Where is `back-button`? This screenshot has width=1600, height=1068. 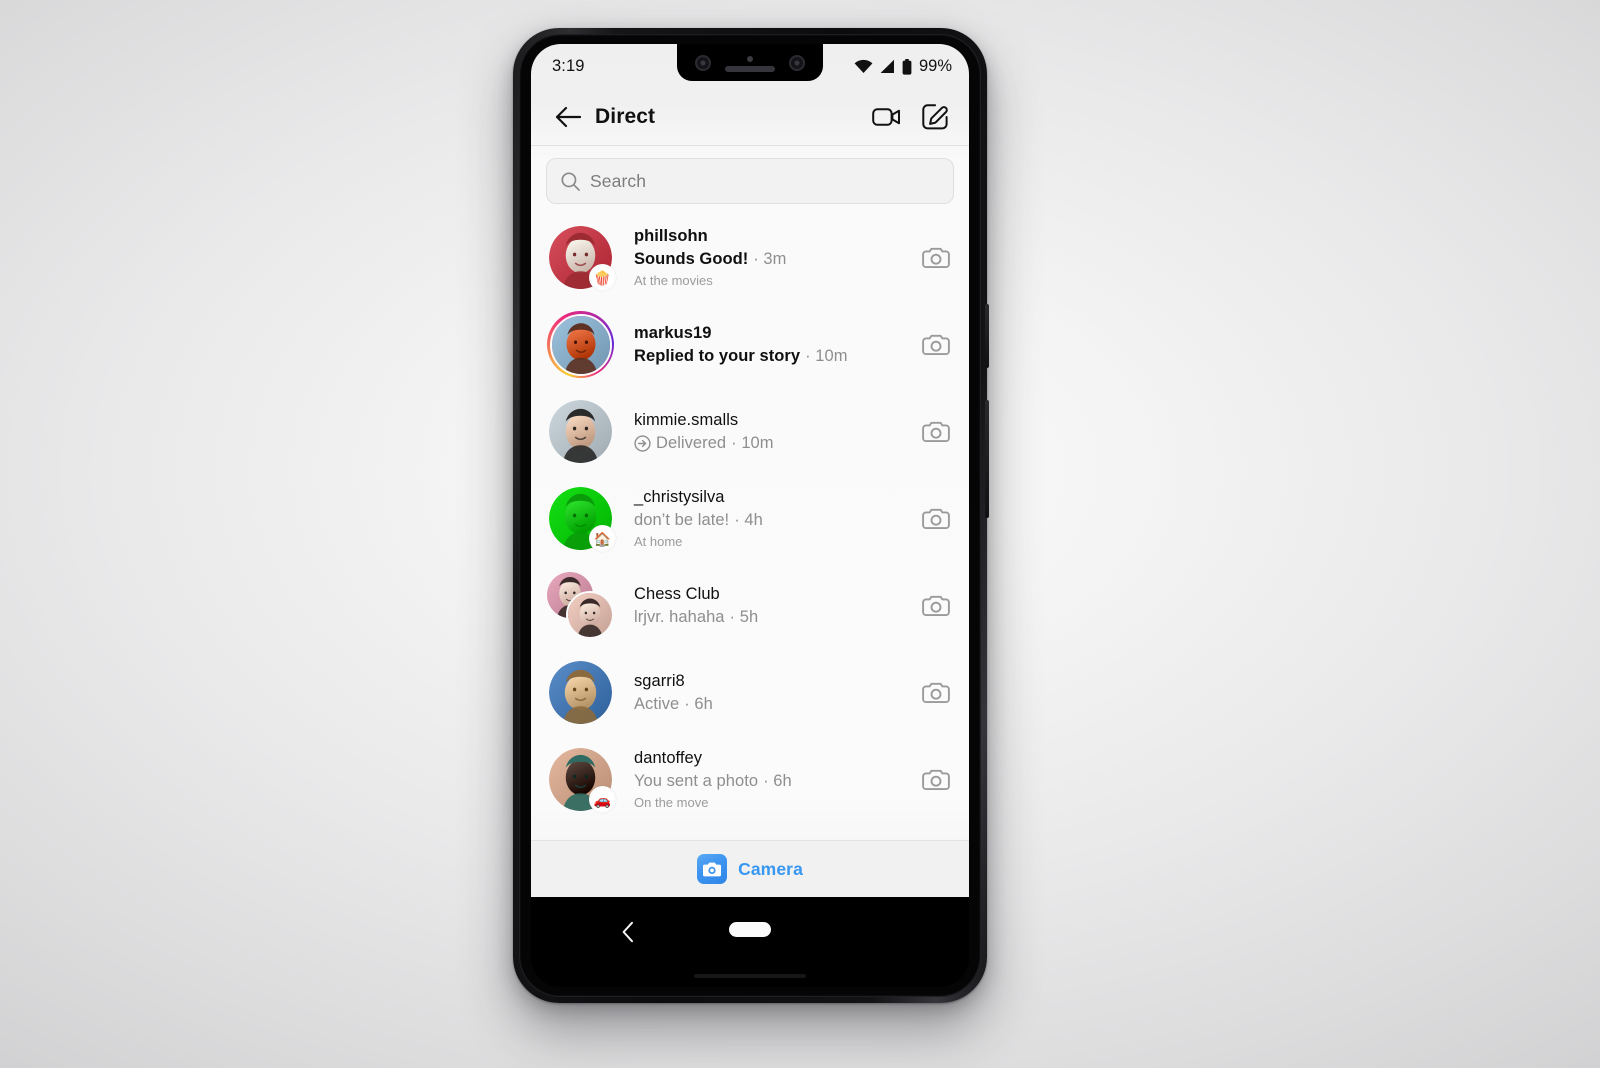
back-button is located at coordinates (568, 117).